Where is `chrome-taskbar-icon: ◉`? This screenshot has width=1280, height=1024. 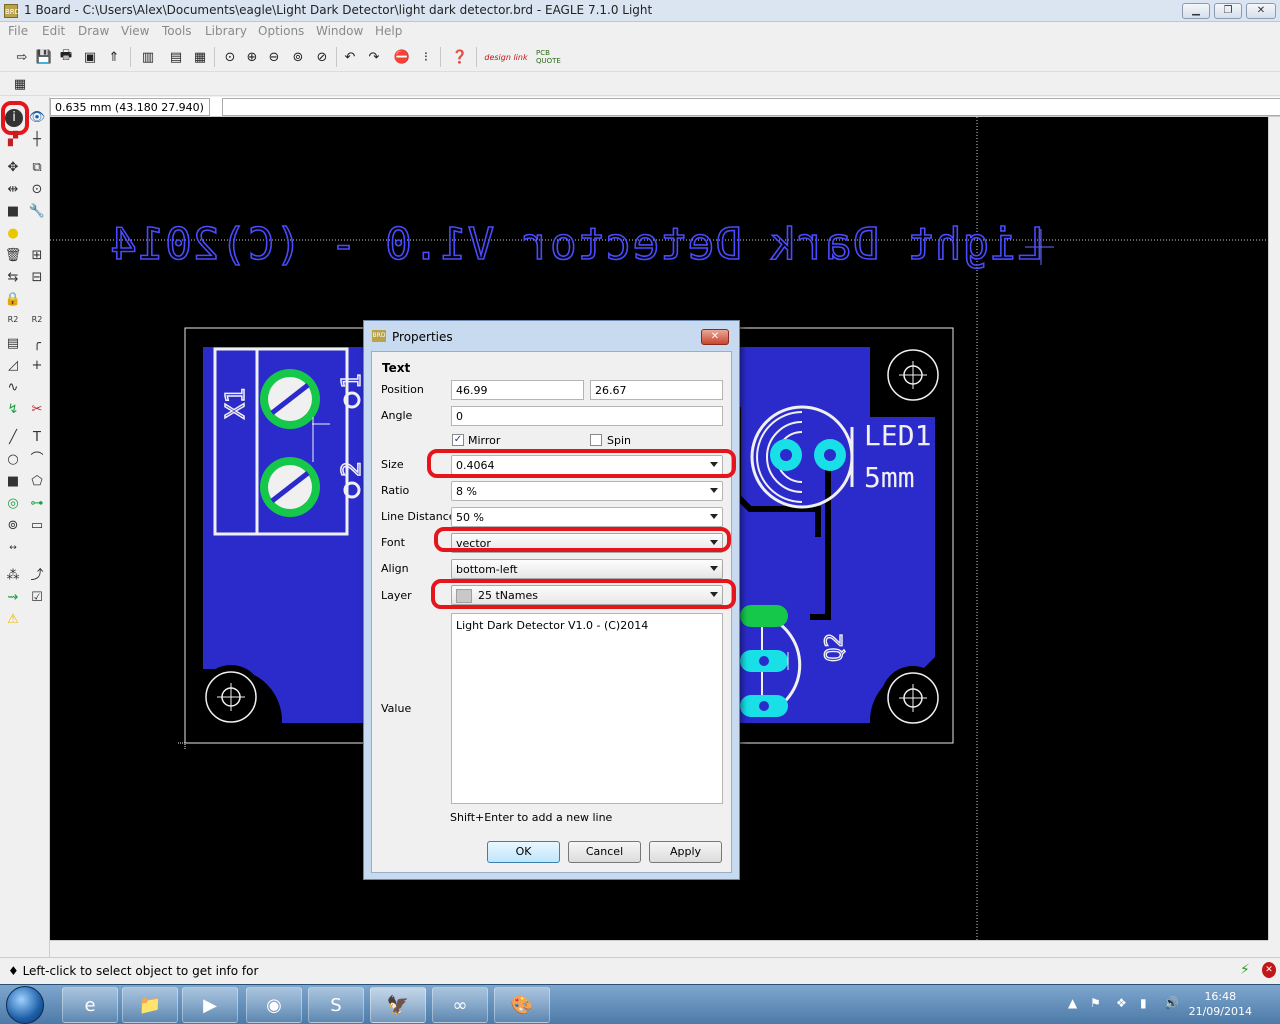 chrome-taskbar-icon: ◉ is located at coordinates (274, 1005).